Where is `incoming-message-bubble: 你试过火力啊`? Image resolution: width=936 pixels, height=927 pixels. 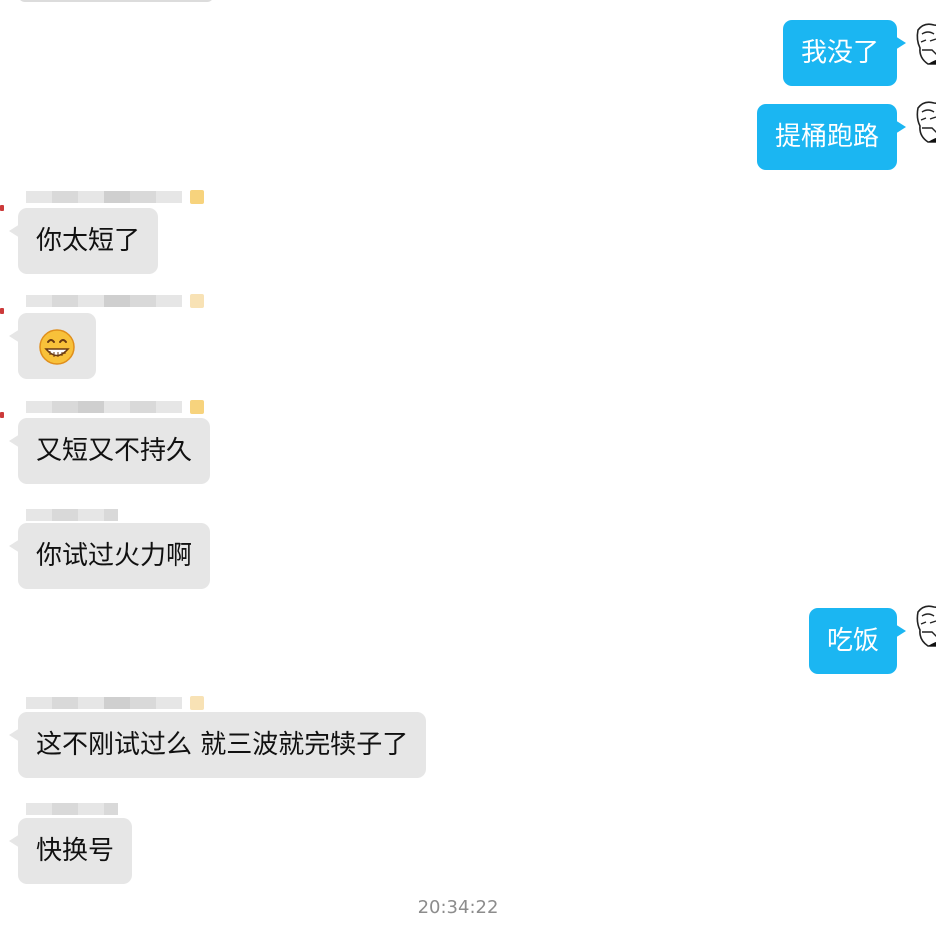 incoming-message-bubble: 你试过火力啊 is located at coordinates (109, 556).